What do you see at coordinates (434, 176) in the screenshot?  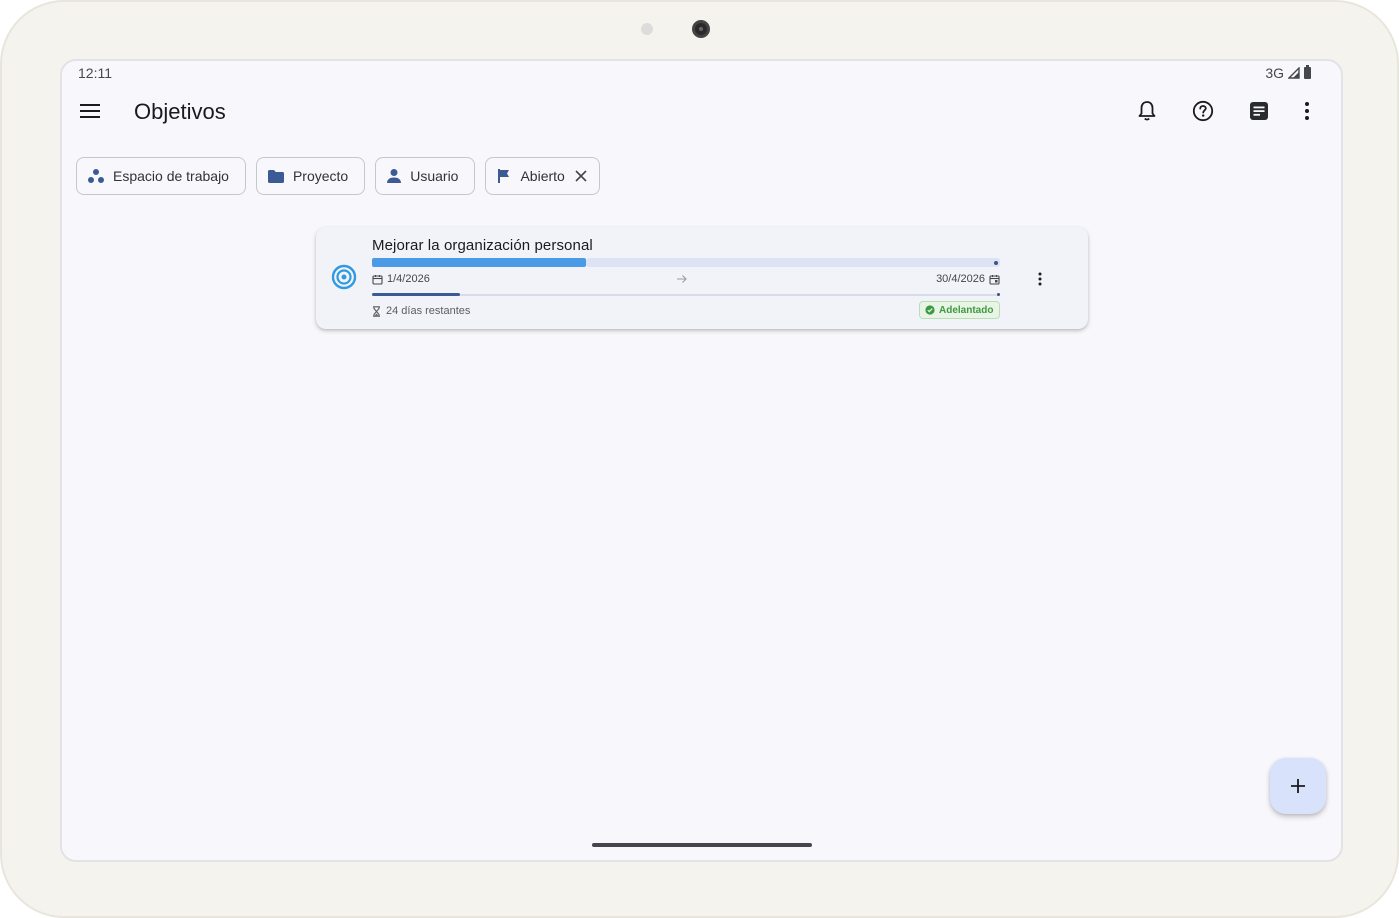 I see `filter-chip-label: Usuario` at bounding box center [434, 176].